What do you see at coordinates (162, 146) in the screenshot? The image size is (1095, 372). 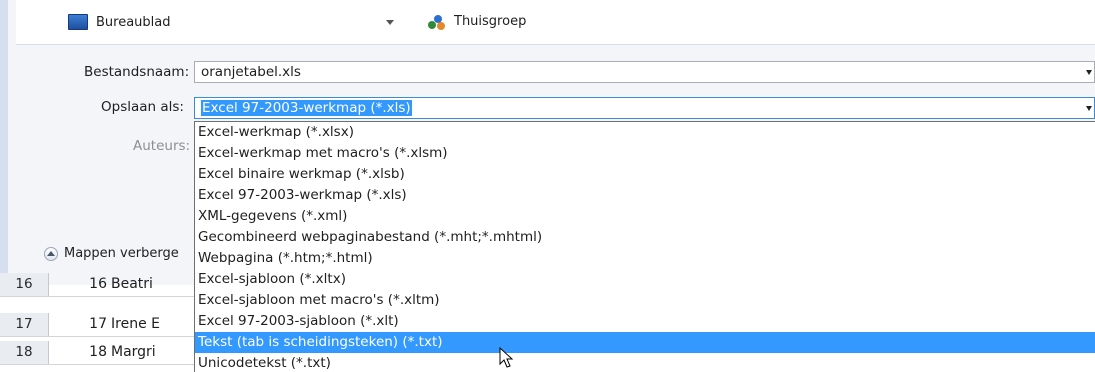 I see `authors-label: Auteurs:` at bounding box center [162, 146].